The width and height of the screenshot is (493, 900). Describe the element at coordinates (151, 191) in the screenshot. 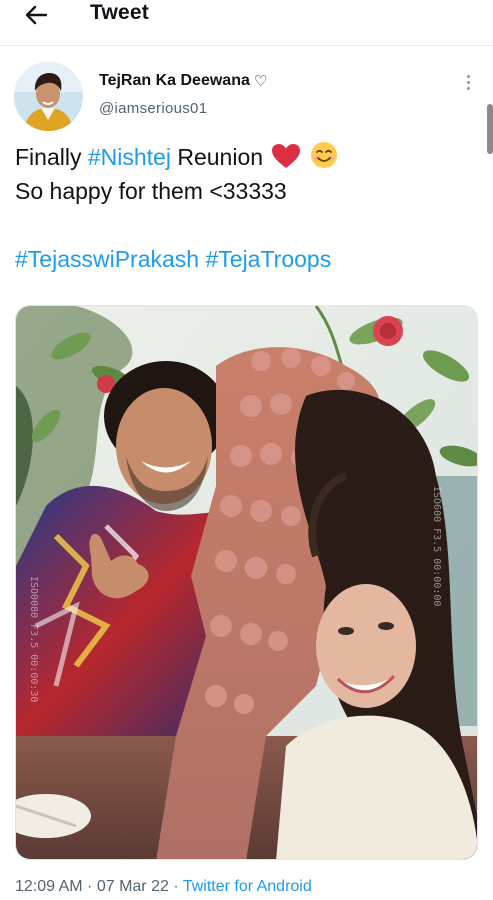

I see `tweet-line-2: So happy for them <33333` at that location.